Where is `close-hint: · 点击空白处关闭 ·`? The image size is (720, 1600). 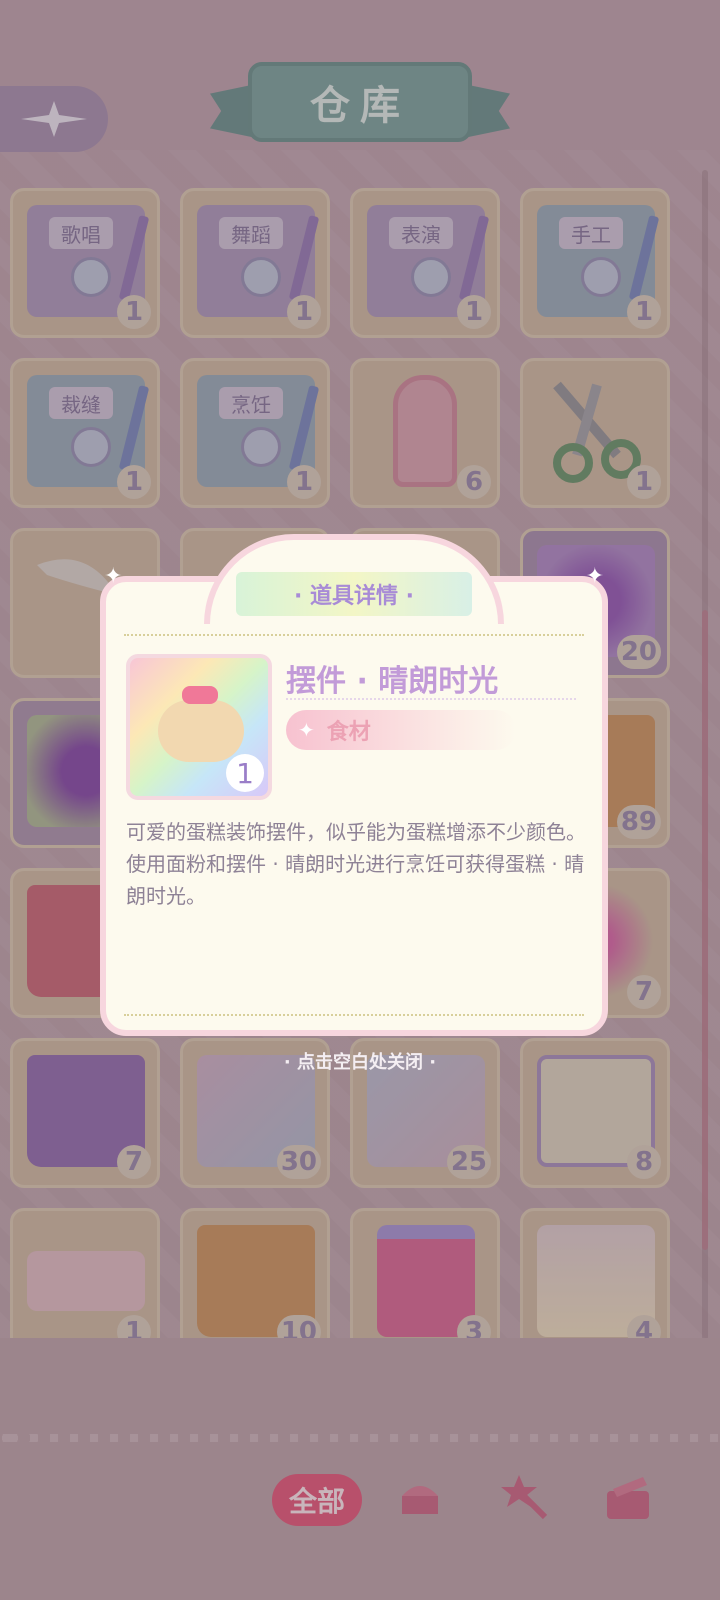 close-hint: · 点击空白处关闭 · is located at coordinates (360, 1062).